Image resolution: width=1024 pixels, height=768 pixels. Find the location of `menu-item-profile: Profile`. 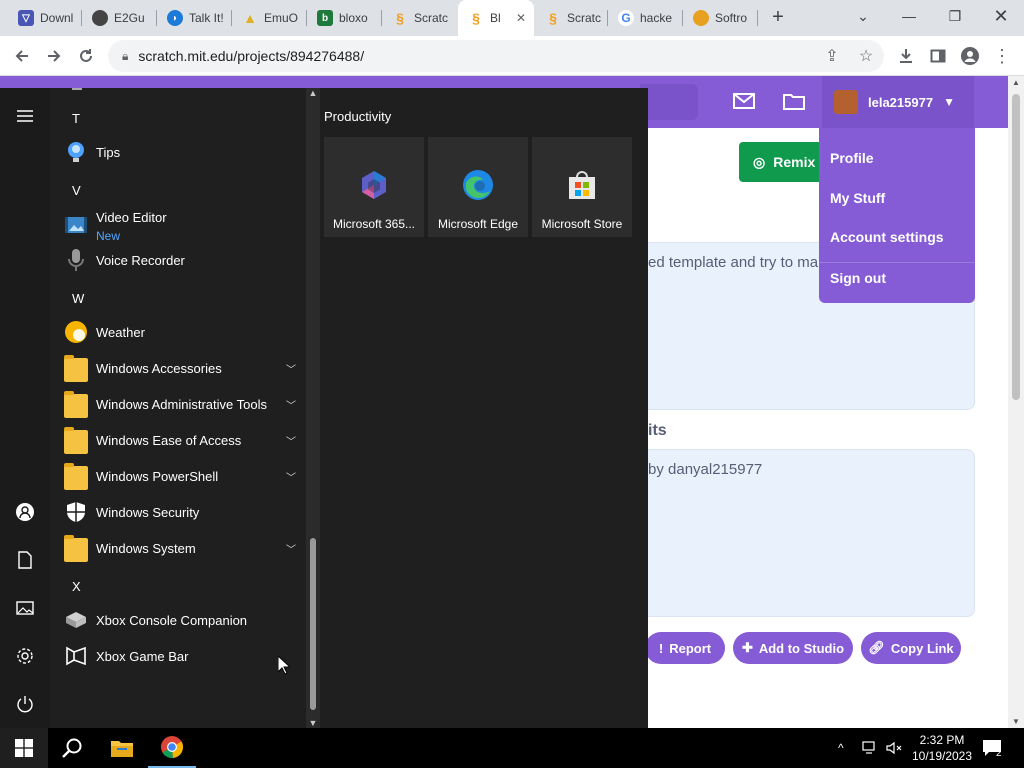

menu-item-profile: Profile is located at coordinates (852, 158).